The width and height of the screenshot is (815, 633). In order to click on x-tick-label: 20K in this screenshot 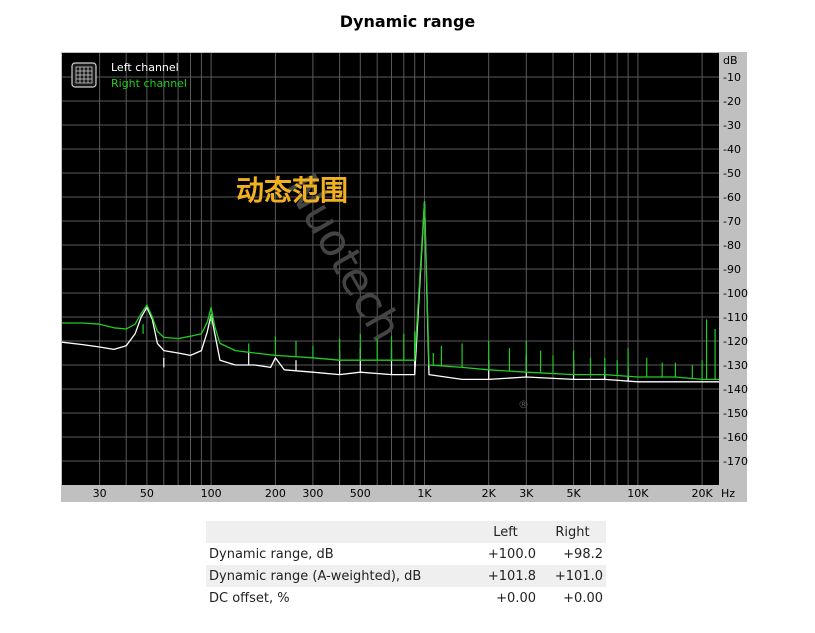, I will do `click(702, 493)`.